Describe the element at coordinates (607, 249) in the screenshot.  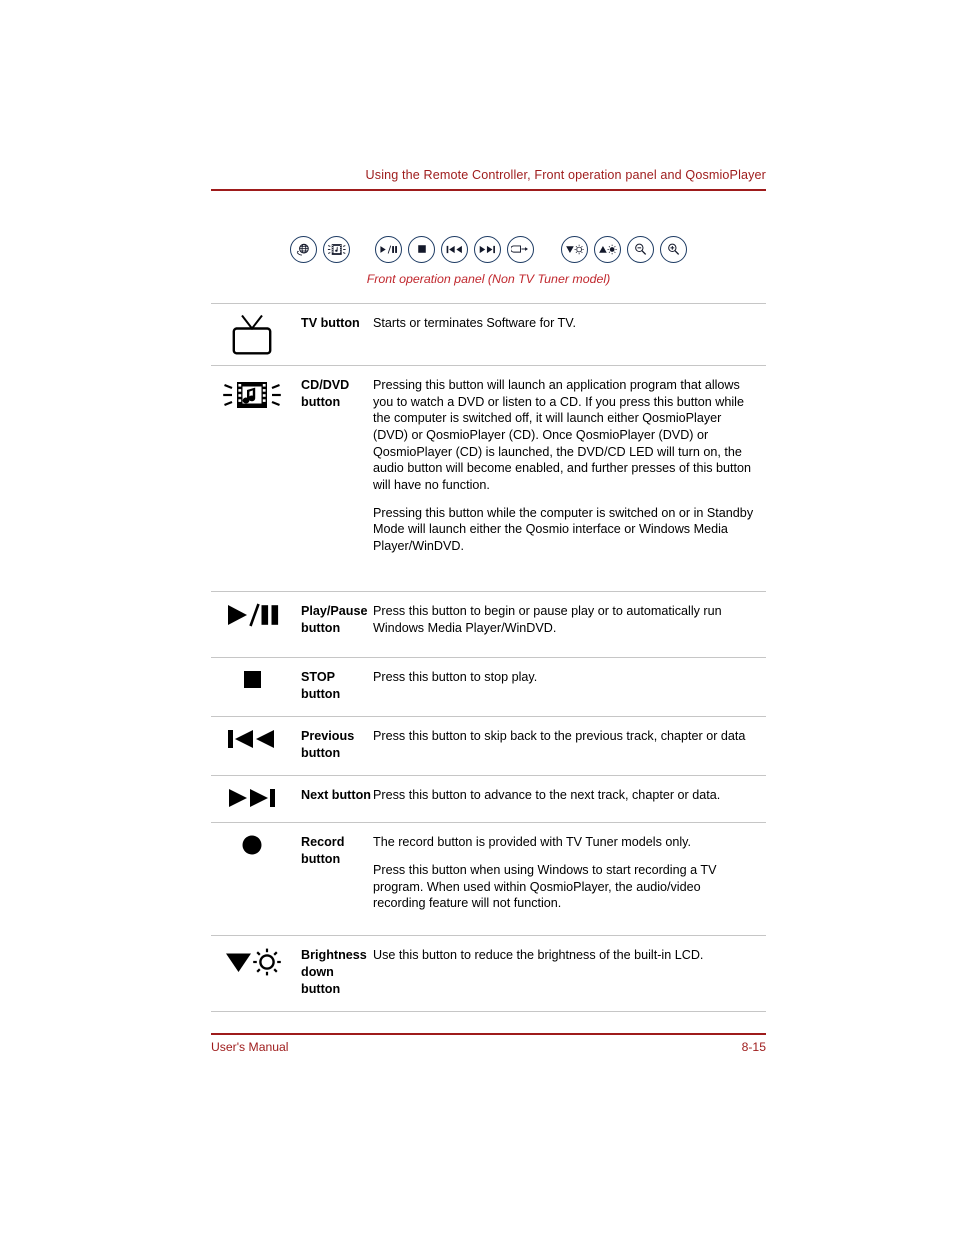
I see `panel-brightness-up-icon` at that location.